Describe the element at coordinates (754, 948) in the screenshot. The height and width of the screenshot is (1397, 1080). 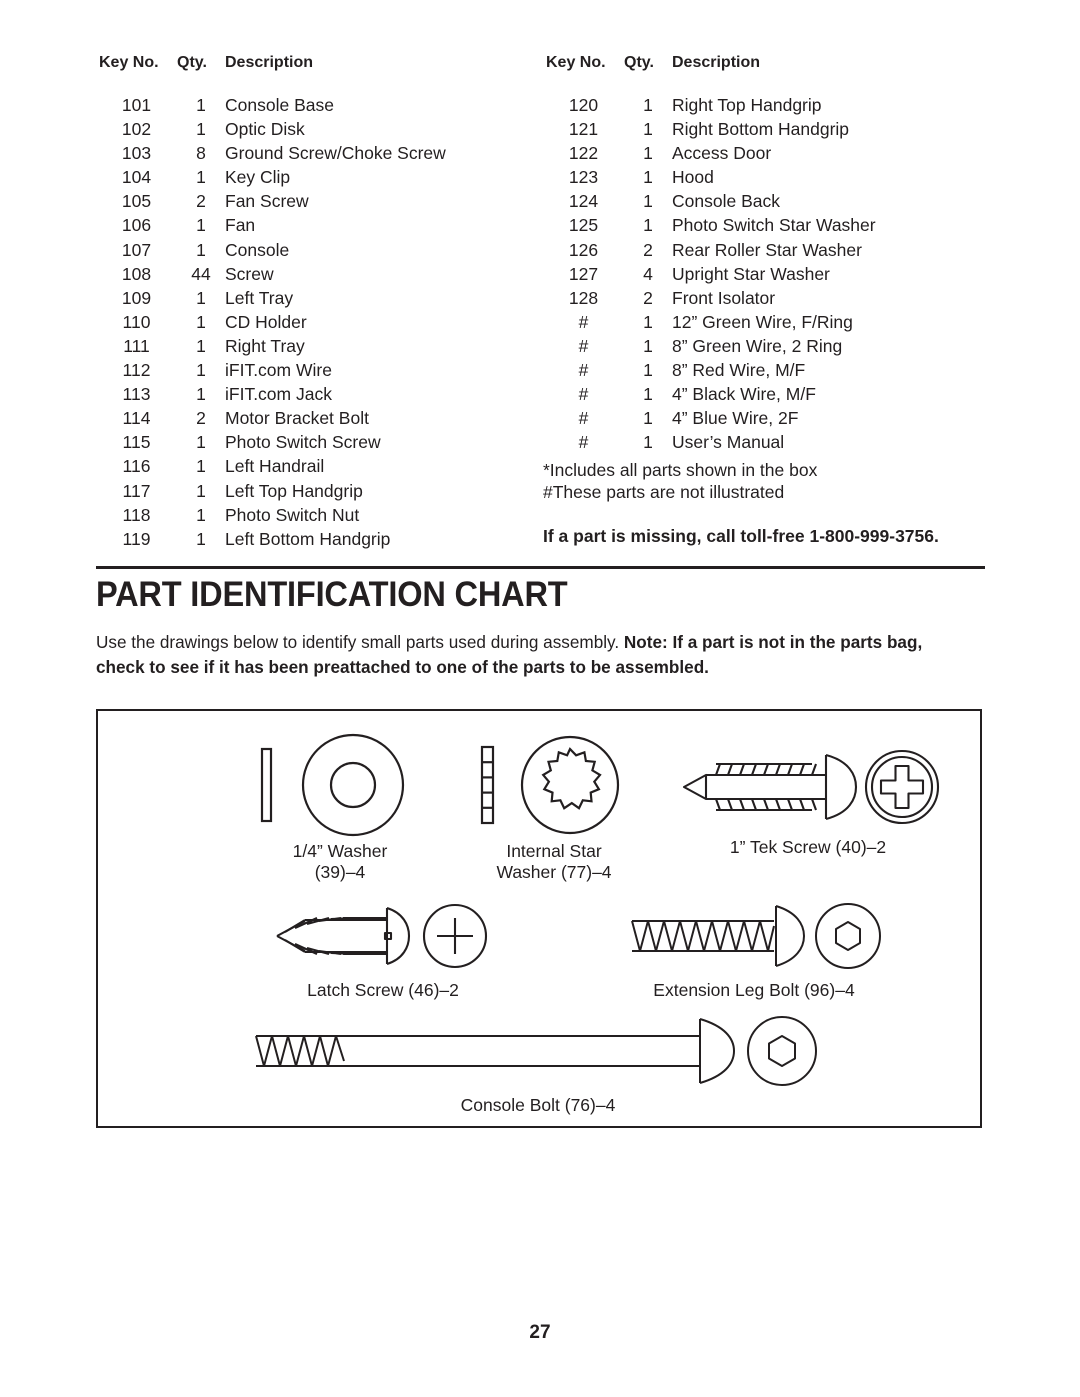
I see `figure-extension-leg-bolt: Extension Leg Bolt (96)–4` at that location.